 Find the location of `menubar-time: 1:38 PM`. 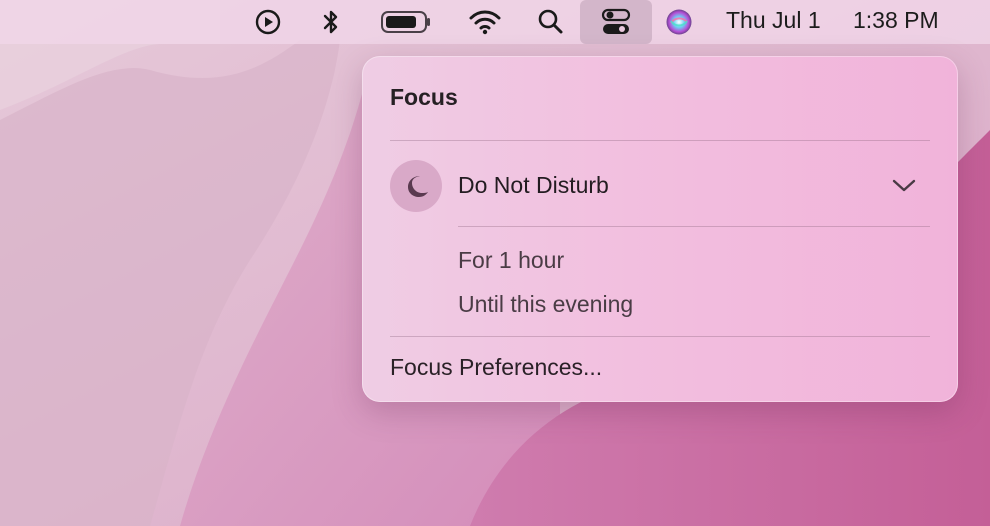

menubar-time: 1:38 PM is located at coordinates (896, 20).